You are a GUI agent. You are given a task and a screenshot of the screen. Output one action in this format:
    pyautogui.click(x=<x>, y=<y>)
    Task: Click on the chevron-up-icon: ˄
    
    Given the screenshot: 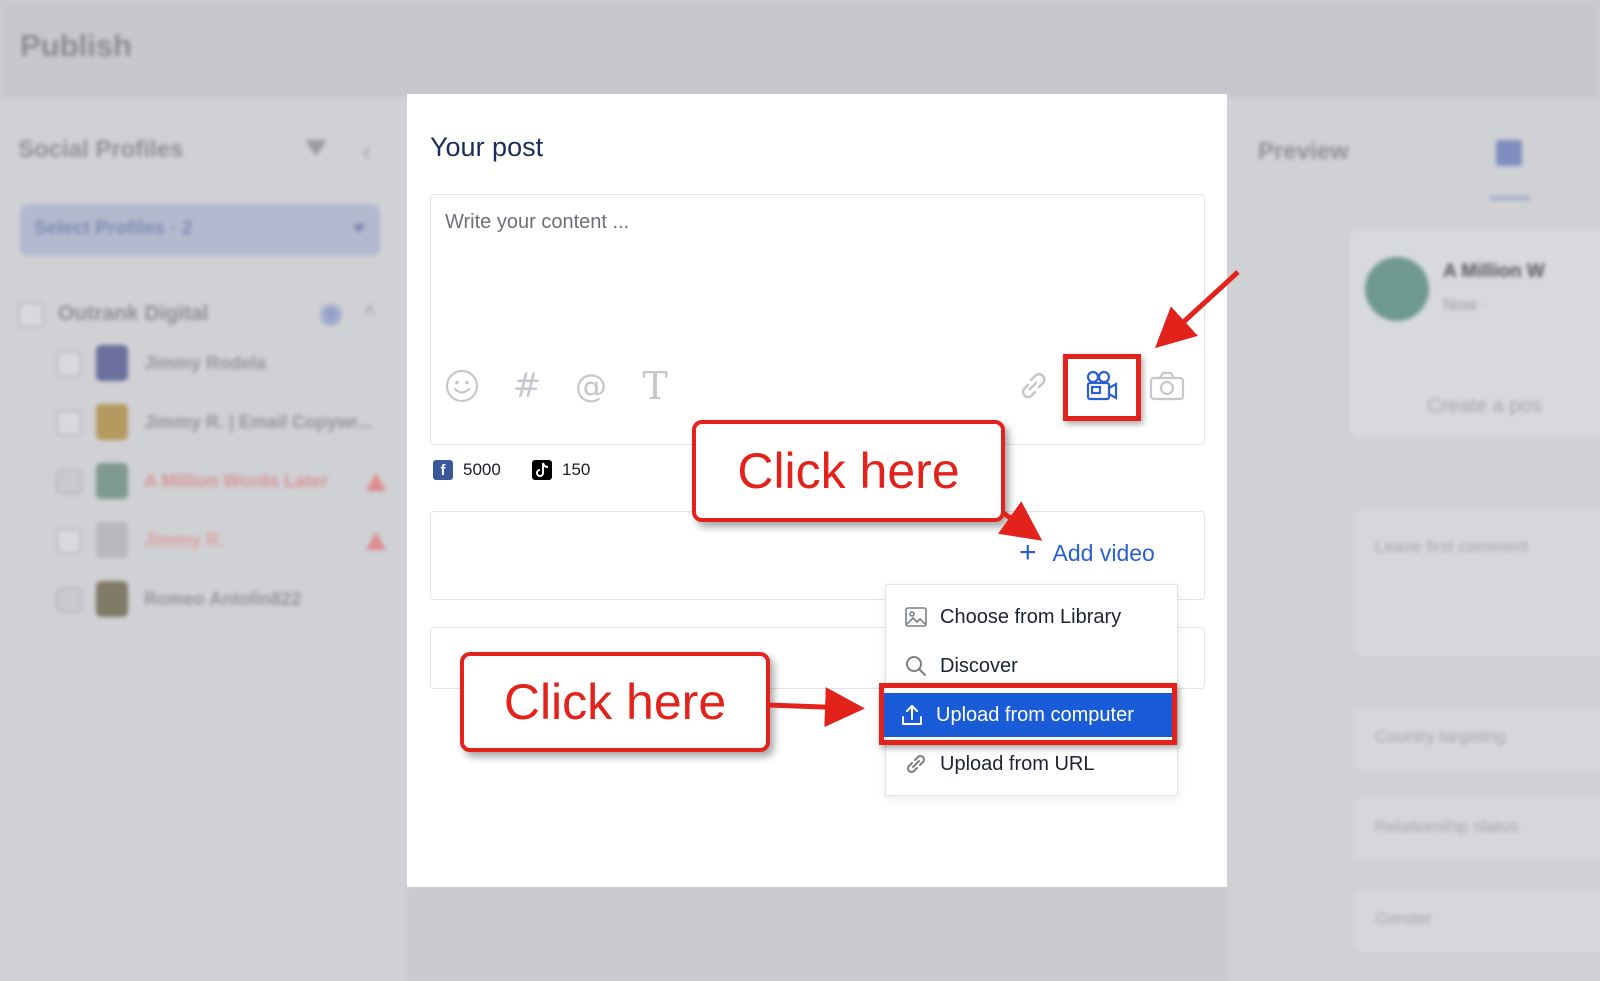 What is the action you would take?
    pyautogui.click(x=370, y=311)
    